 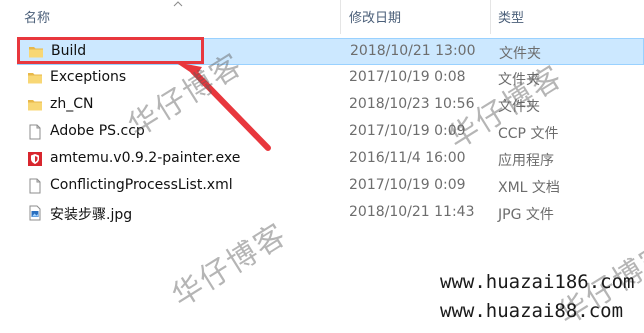 What do you see at coordinates (91, 215) in the screenshot?
I see `file-name: 安装步骤.jpg` at bounding box center [91, 215].